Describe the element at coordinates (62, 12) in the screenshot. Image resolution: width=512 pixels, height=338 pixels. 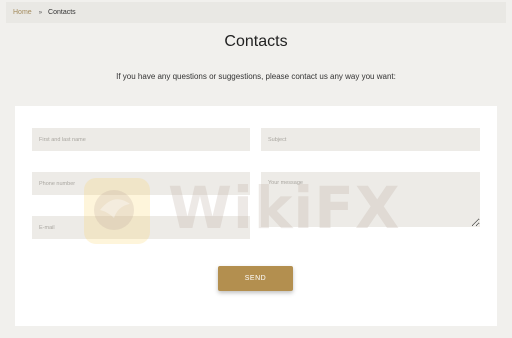
I see `breadcrumb-current: Contacts` at that location.